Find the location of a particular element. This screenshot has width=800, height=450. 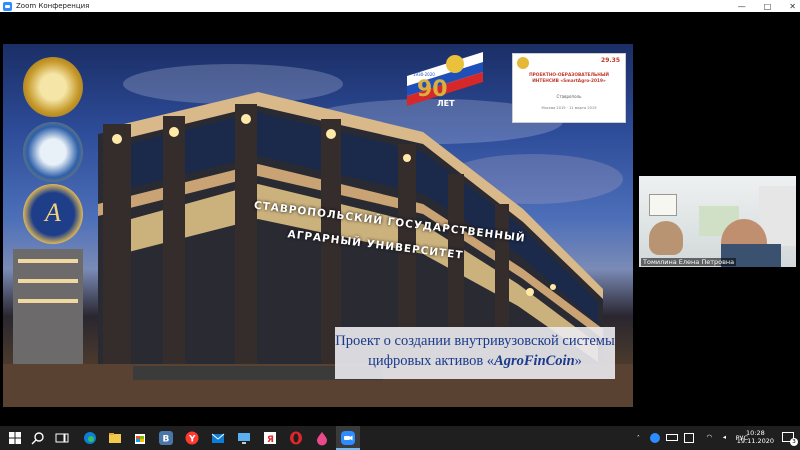

poster-emblem-icon is located at coordinates (523, 63).